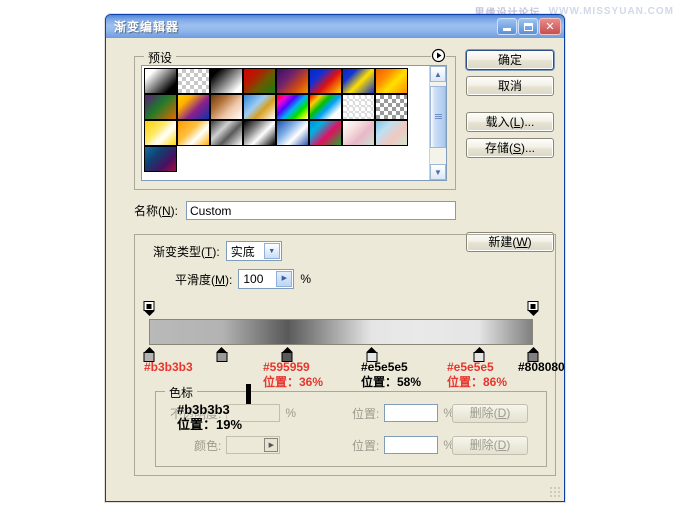 Image resolution: width=680 pixels, height=515 pixels. What do you see at coordinates (358, 81) in the screenshot?
I see `preset-swatch-blue-yellow-blue` at bounding box center [358, 81].